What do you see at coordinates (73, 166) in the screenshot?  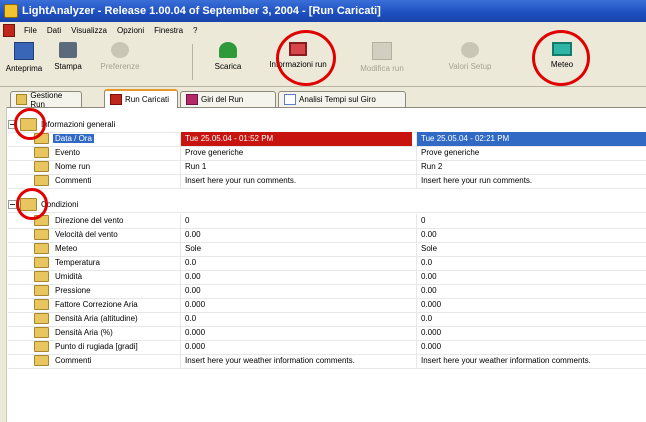 I see `row-label: Nome run` at bounding box center [73, 166].